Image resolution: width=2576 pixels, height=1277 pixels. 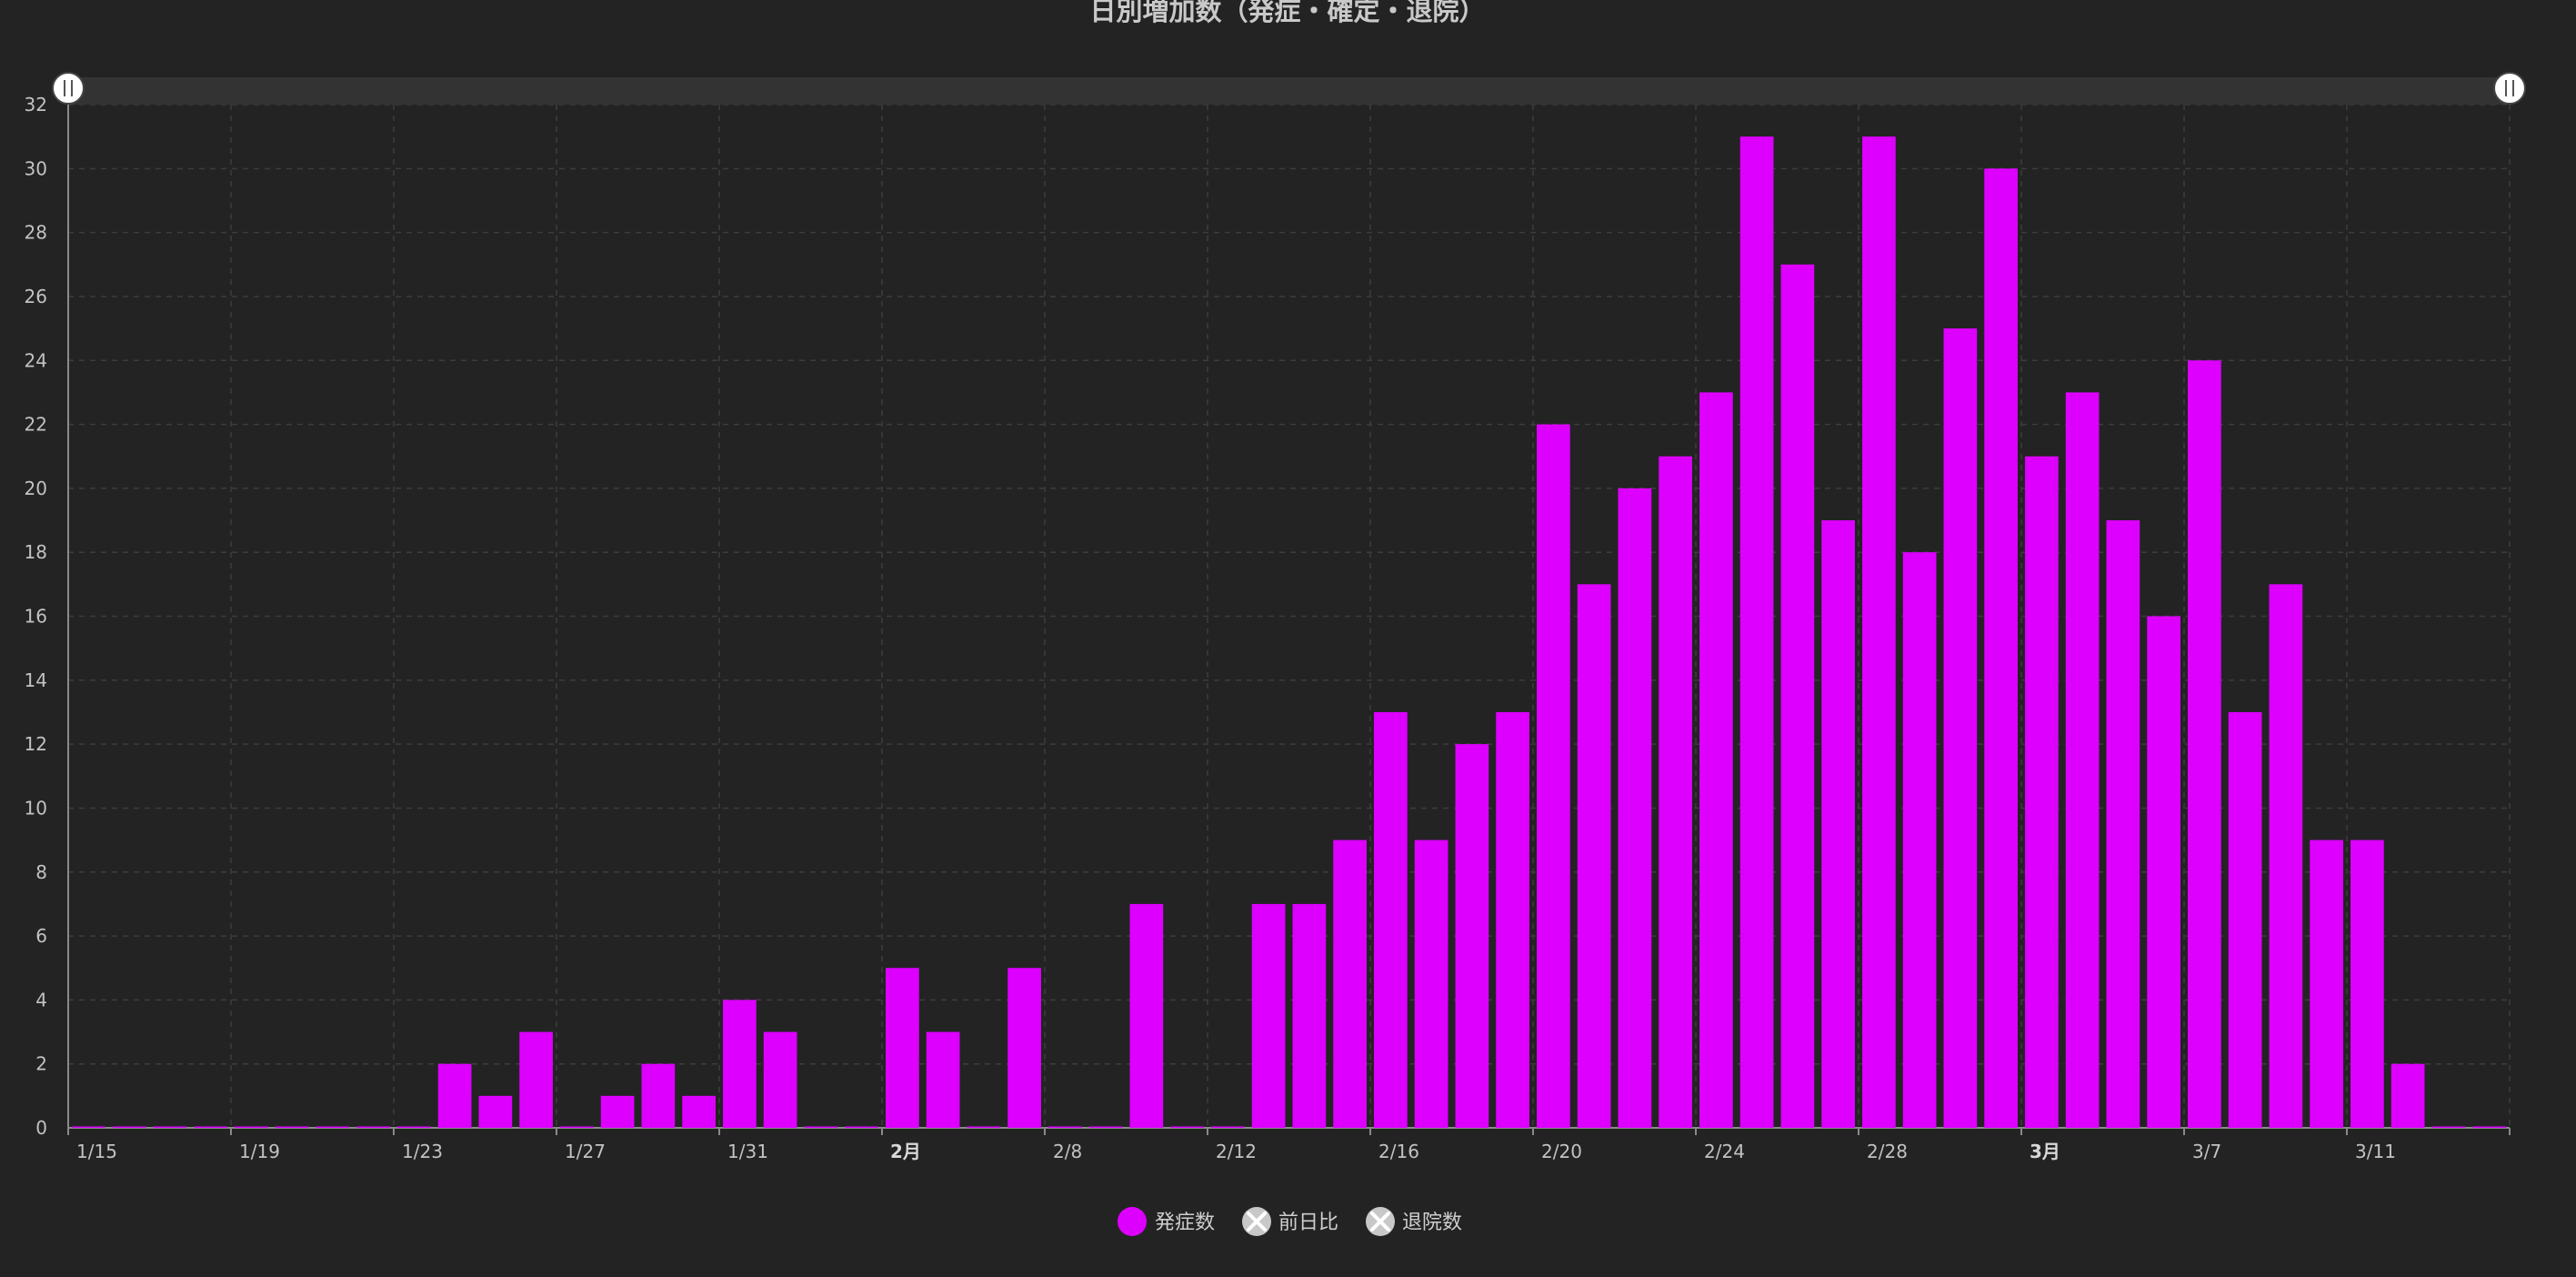 What do you see at coordinates (2206, 1151) in the screenshot?
I see `x-tick-label: 3/7` at bounding box center [2206, 1151].